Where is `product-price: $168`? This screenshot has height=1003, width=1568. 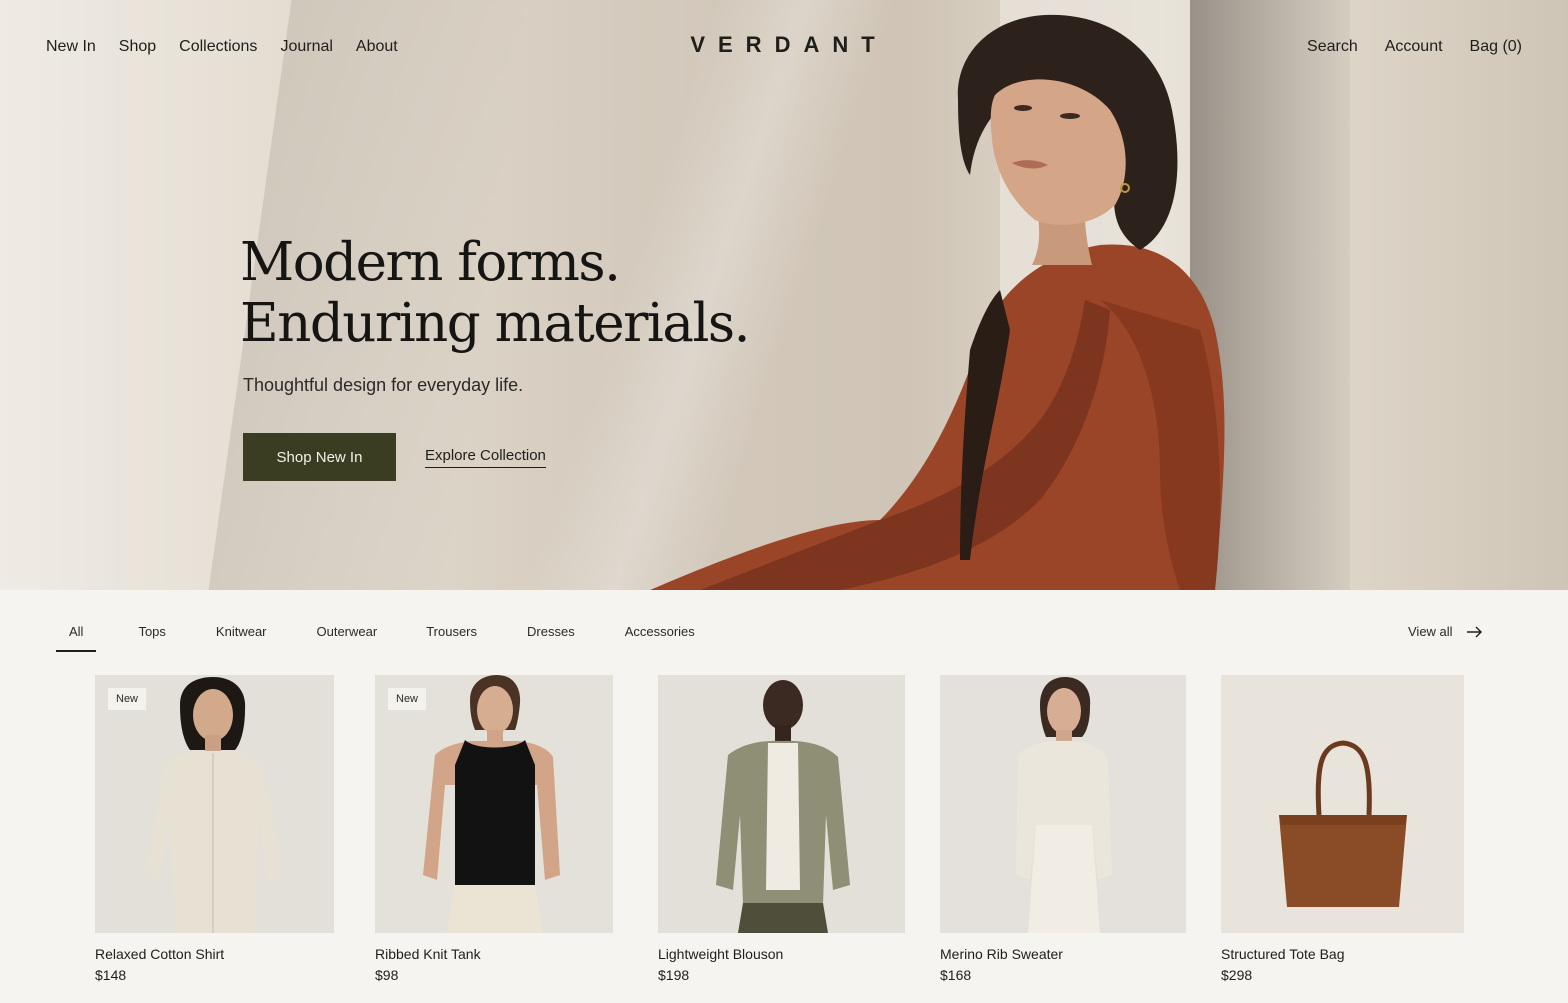
product-price: $168 is located at coordinates (956, 975).